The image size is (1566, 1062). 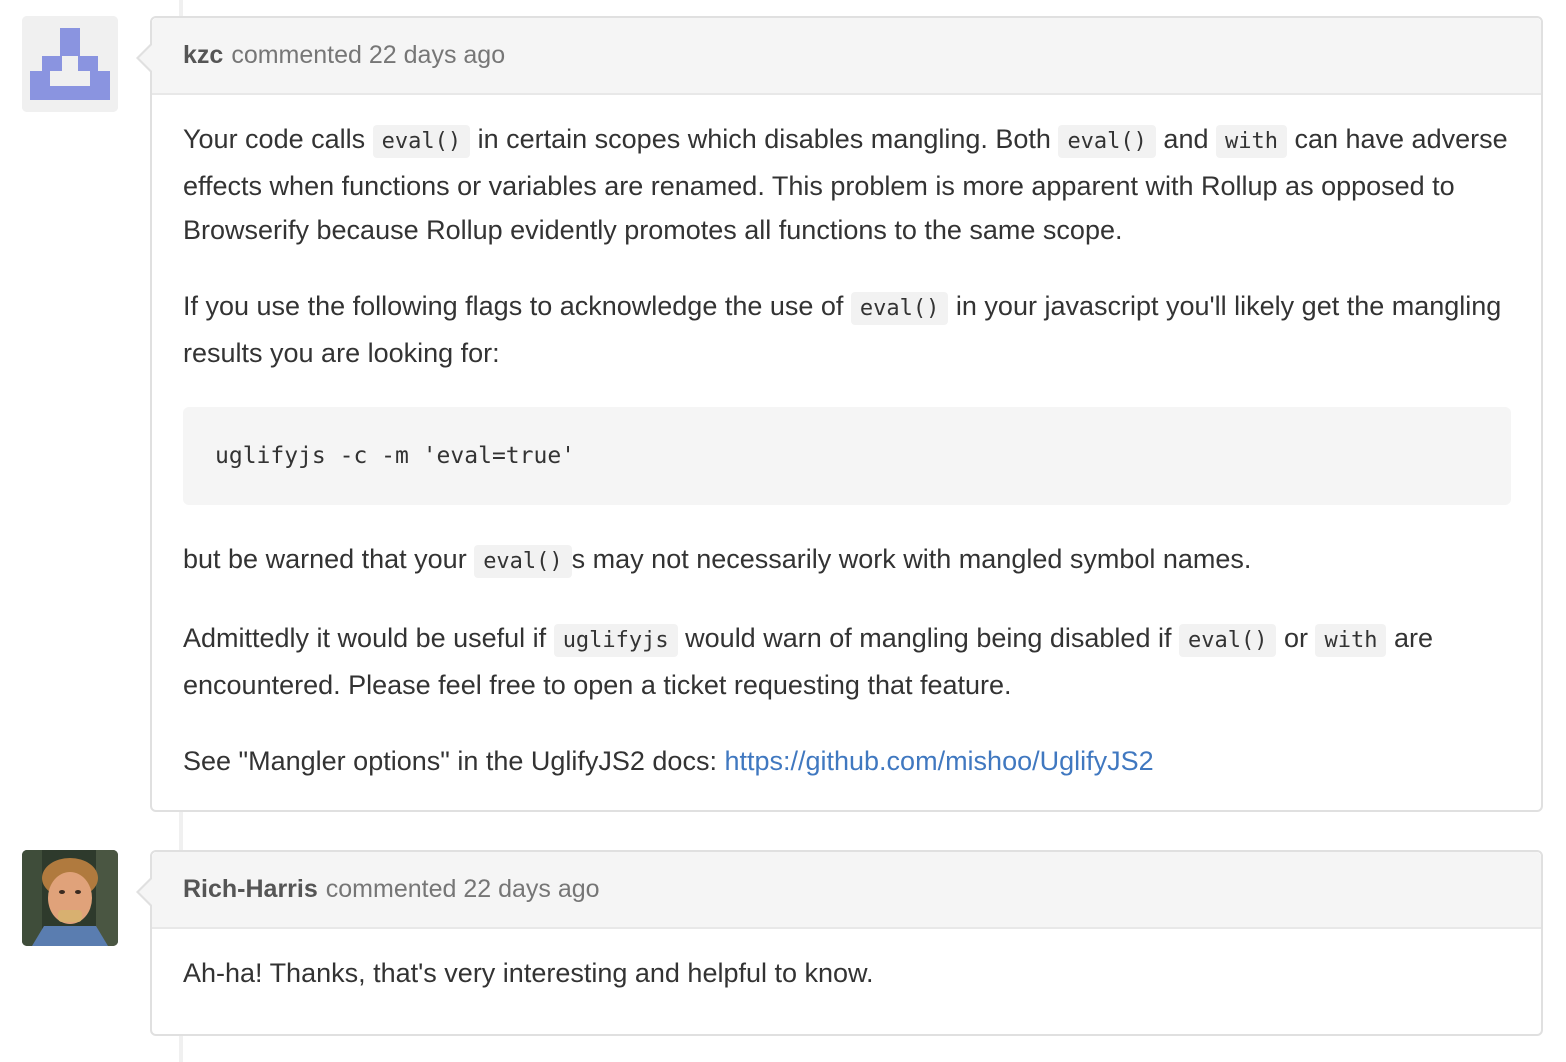 What do you see at coordinates (203, 55) in the screenshot?
I see `author-link: kzc` at bounding box center [203, 55].